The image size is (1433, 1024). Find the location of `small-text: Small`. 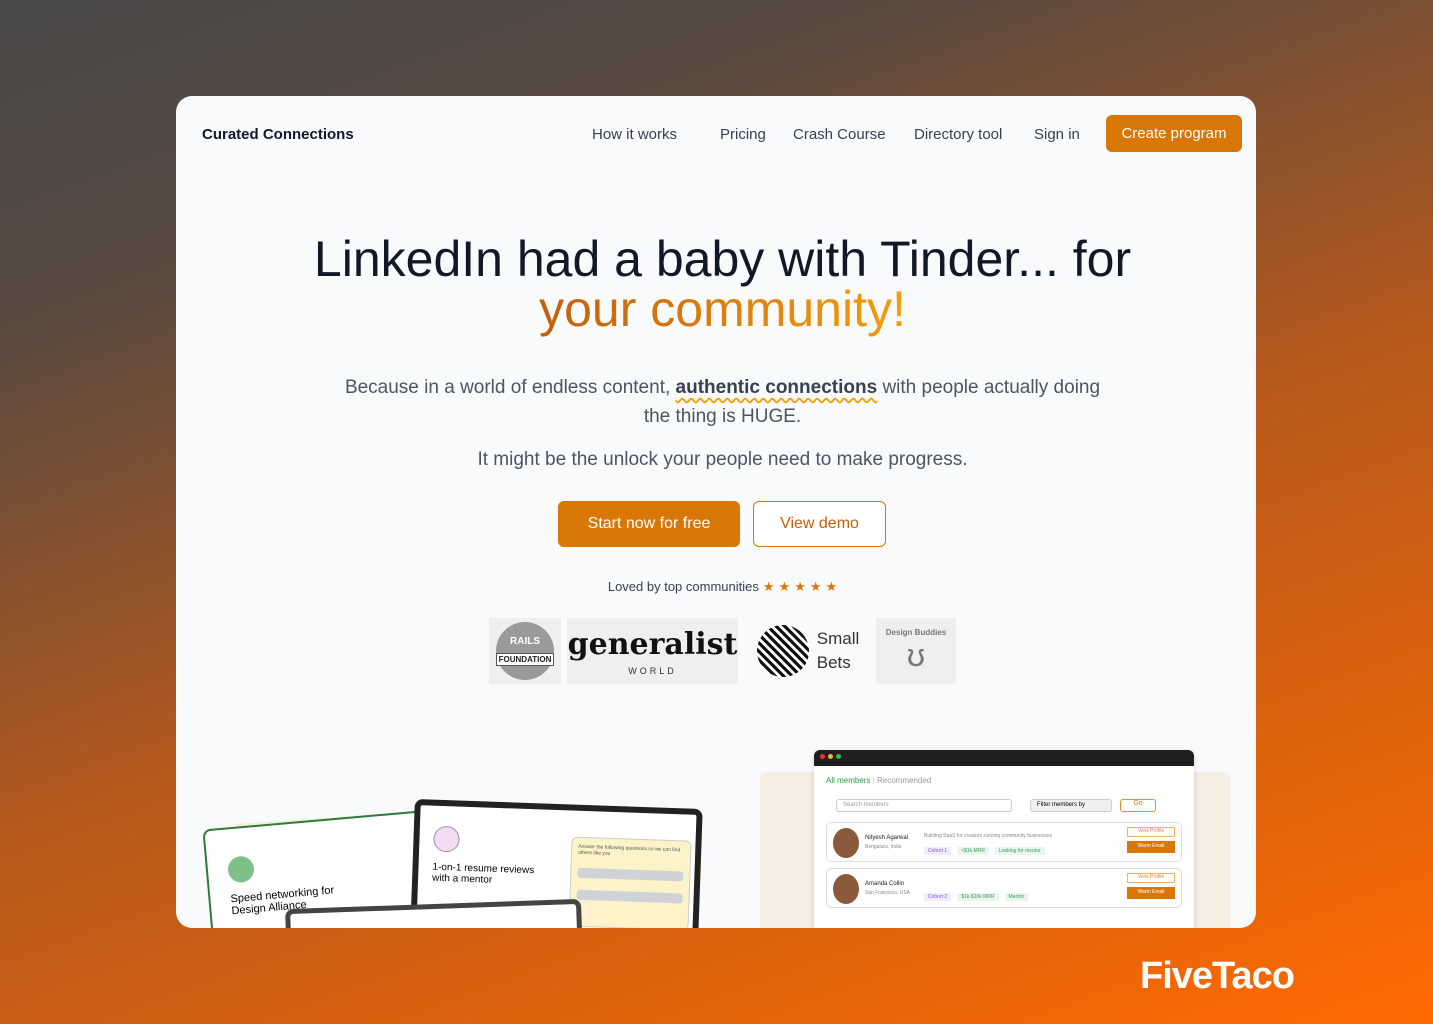

small-text: Small is located at coordinates (838, 638).